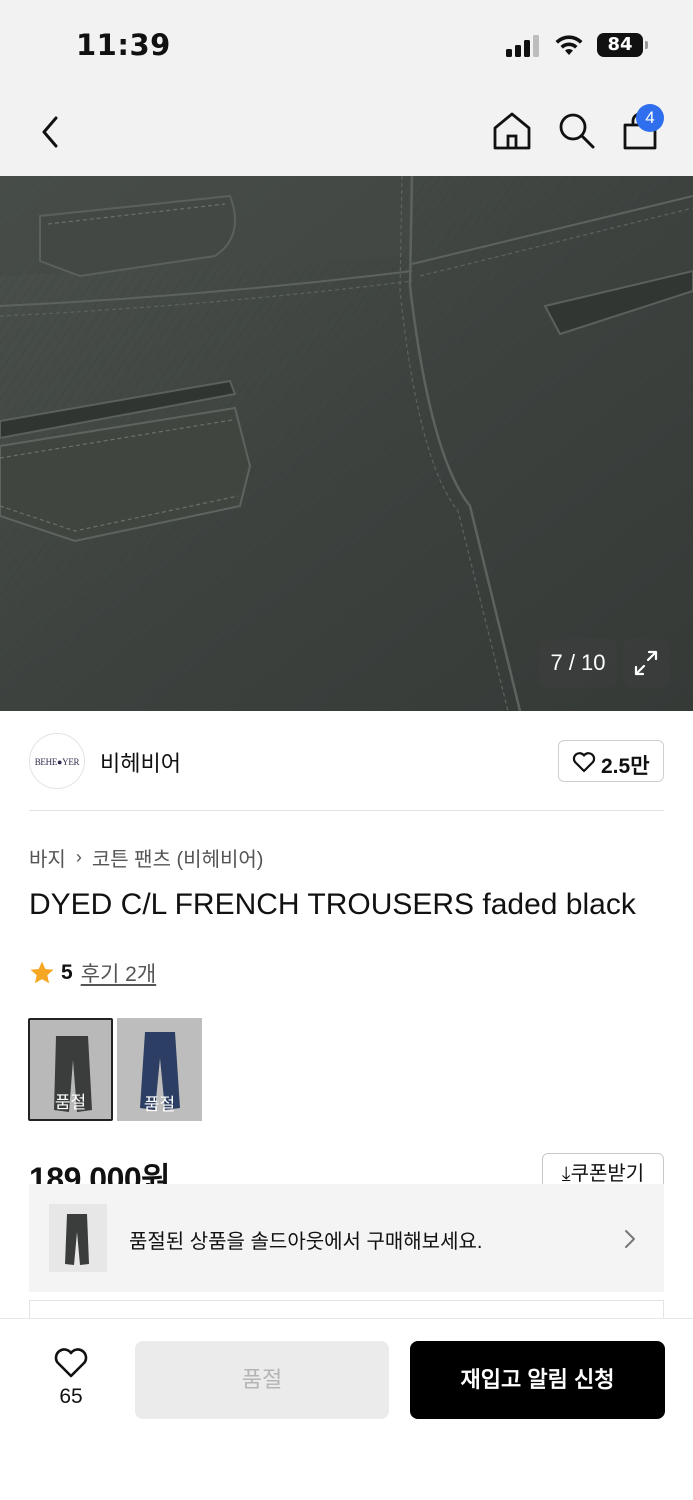  Describe the element at coordinates (140, 762) in the screenshot. I see `brand-name: 비헤비어` at that location.